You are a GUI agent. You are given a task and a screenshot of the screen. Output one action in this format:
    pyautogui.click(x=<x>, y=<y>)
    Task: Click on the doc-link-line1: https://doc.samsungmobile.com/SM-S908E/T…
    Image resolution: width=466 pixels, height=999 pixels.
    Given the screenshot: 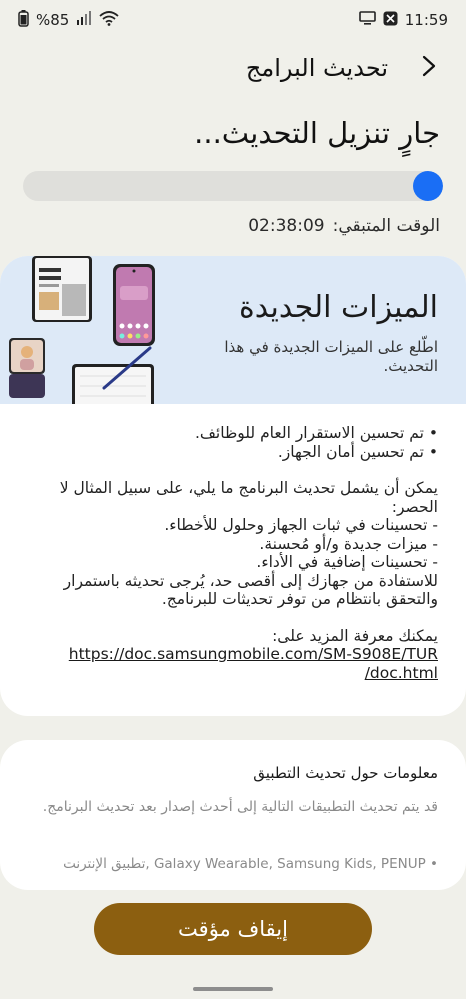 What is the action you would take?
    pyautogui.click(x=253, y=654)
    